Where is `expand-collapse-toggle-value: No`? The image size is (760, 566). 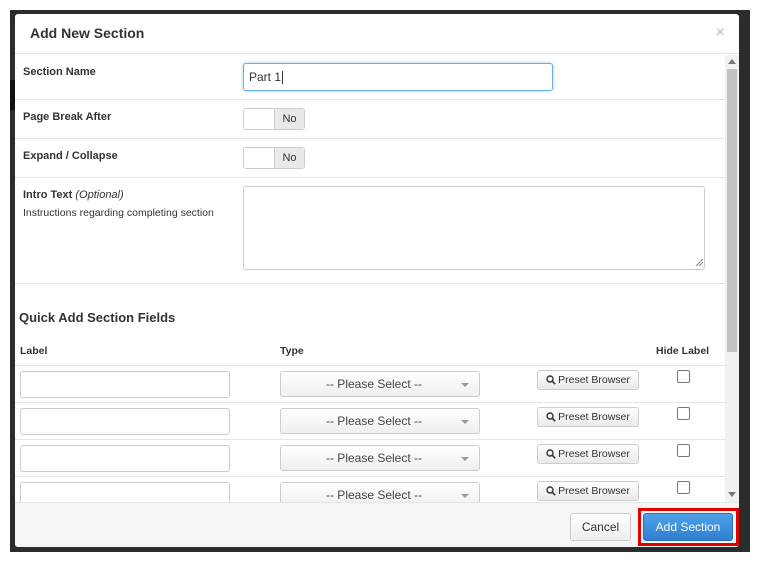
expand-collapse-toggle-value: No is located at coordinates (289, 158).